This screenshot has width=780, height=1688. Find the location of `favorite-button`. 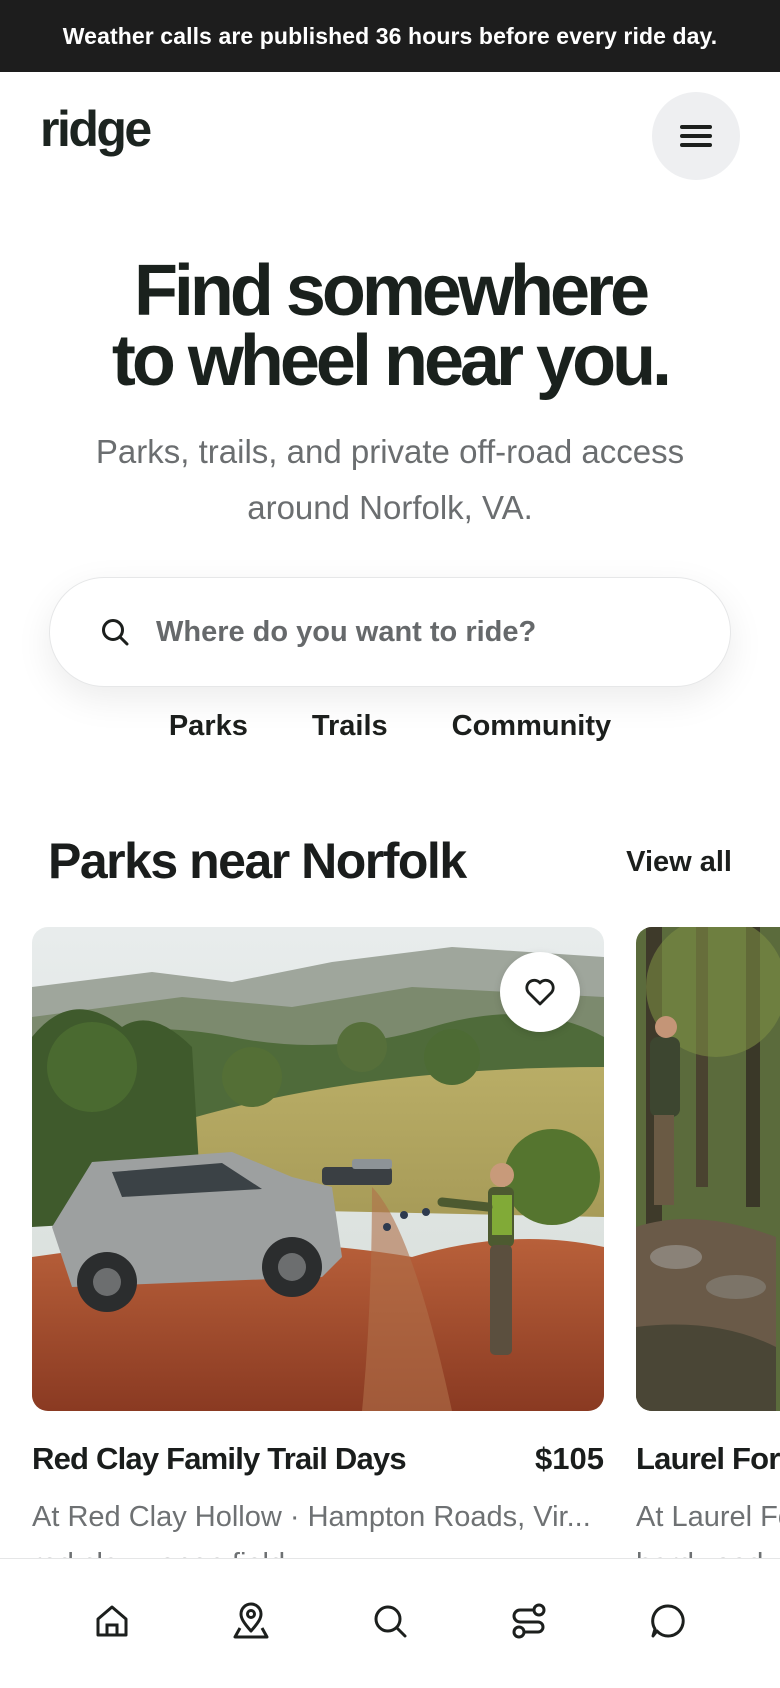

favorite-button is located at coordinates (540, 992).